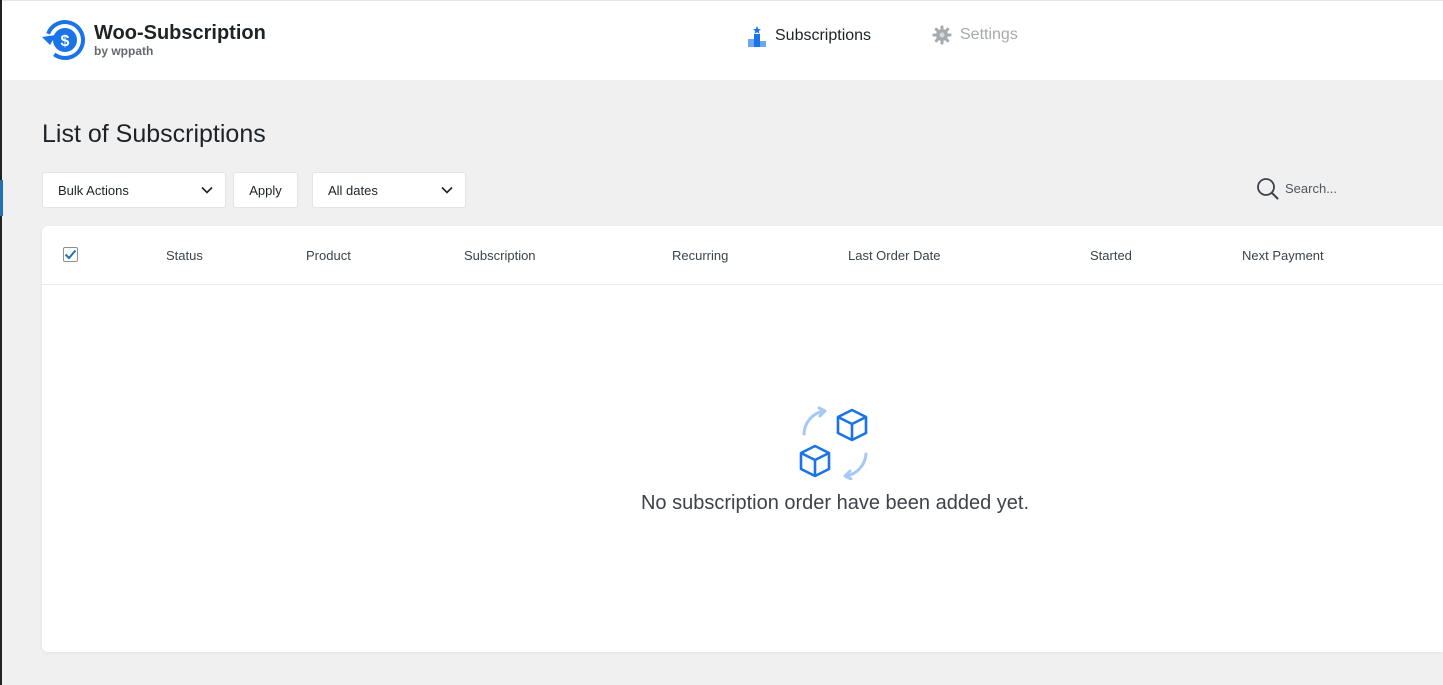 The height and width of the screenshot is (685, 1443). What do you see at coordinates (989, 34) in the screenshot?
I see `nav-settings-label: Settings` at bounding box center [989, 34].